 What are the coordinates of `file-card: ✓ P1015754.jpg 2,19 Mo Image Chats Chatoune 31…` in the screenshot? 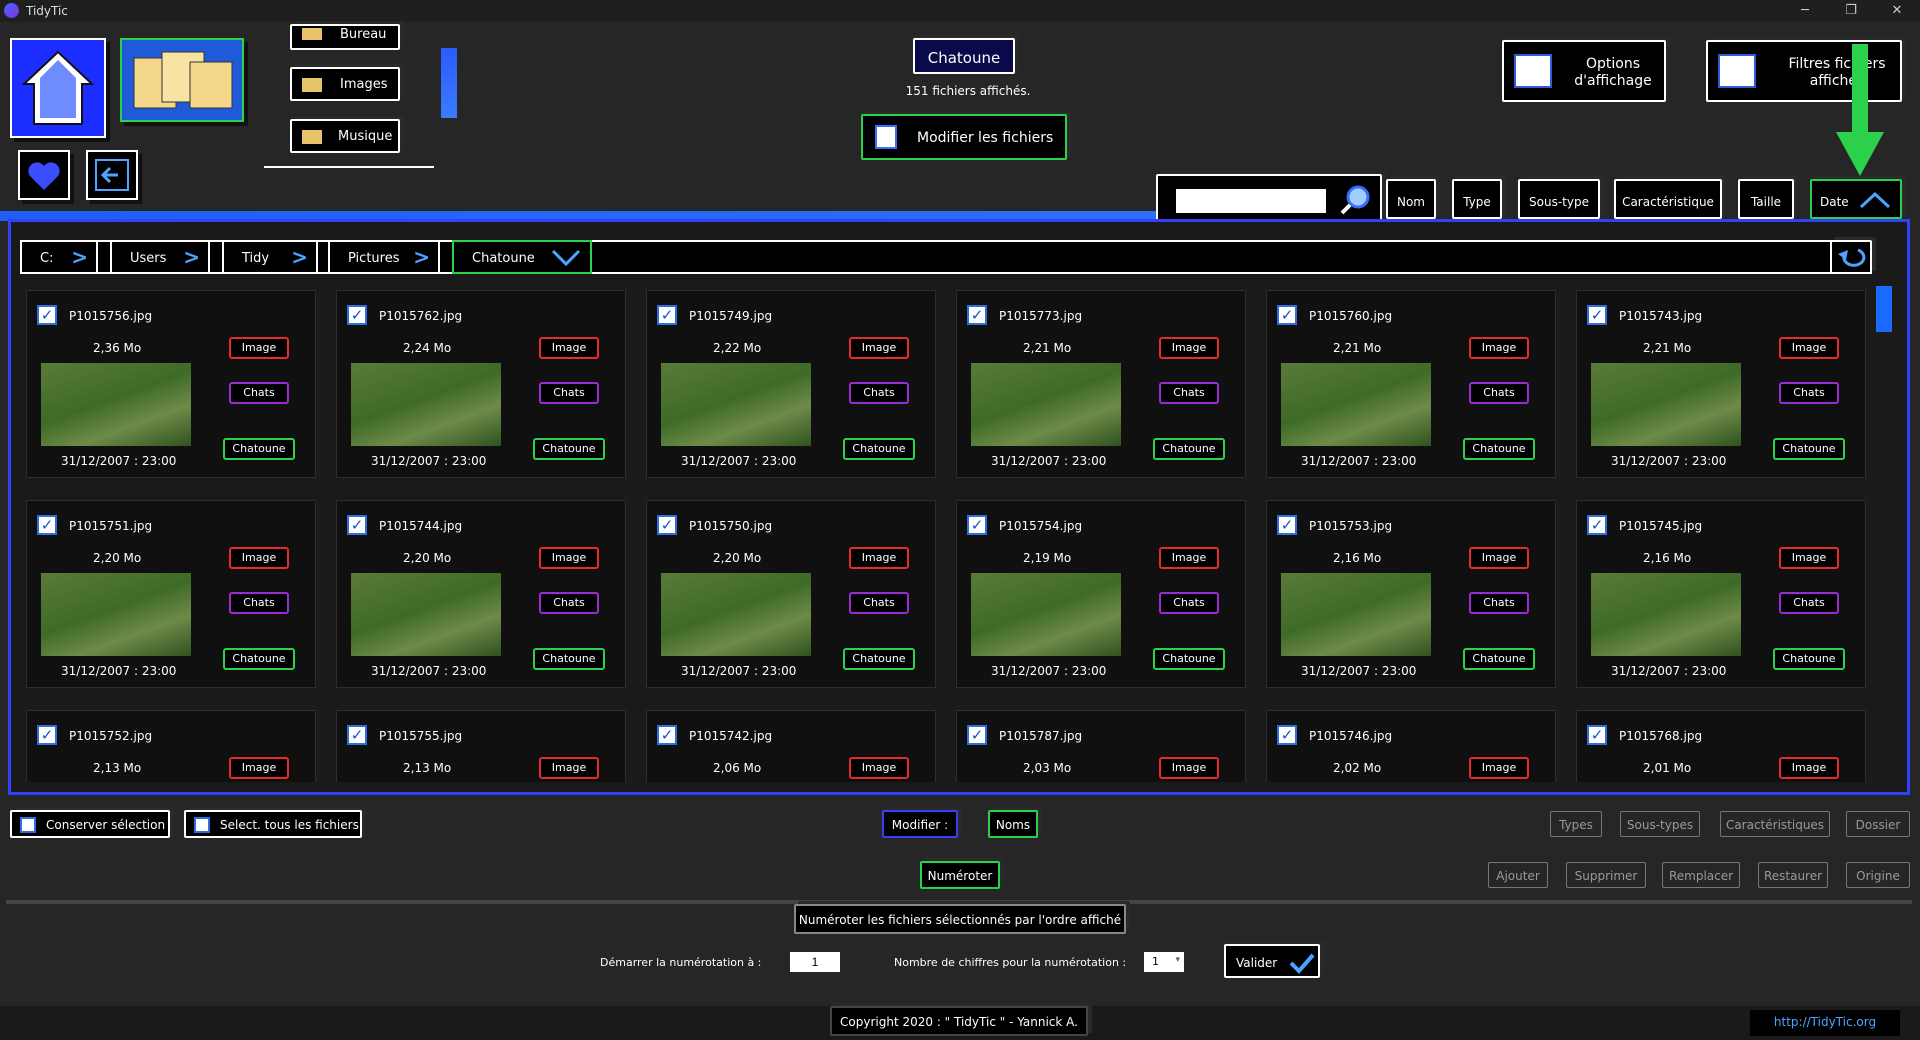 It's located at (1101, 594).